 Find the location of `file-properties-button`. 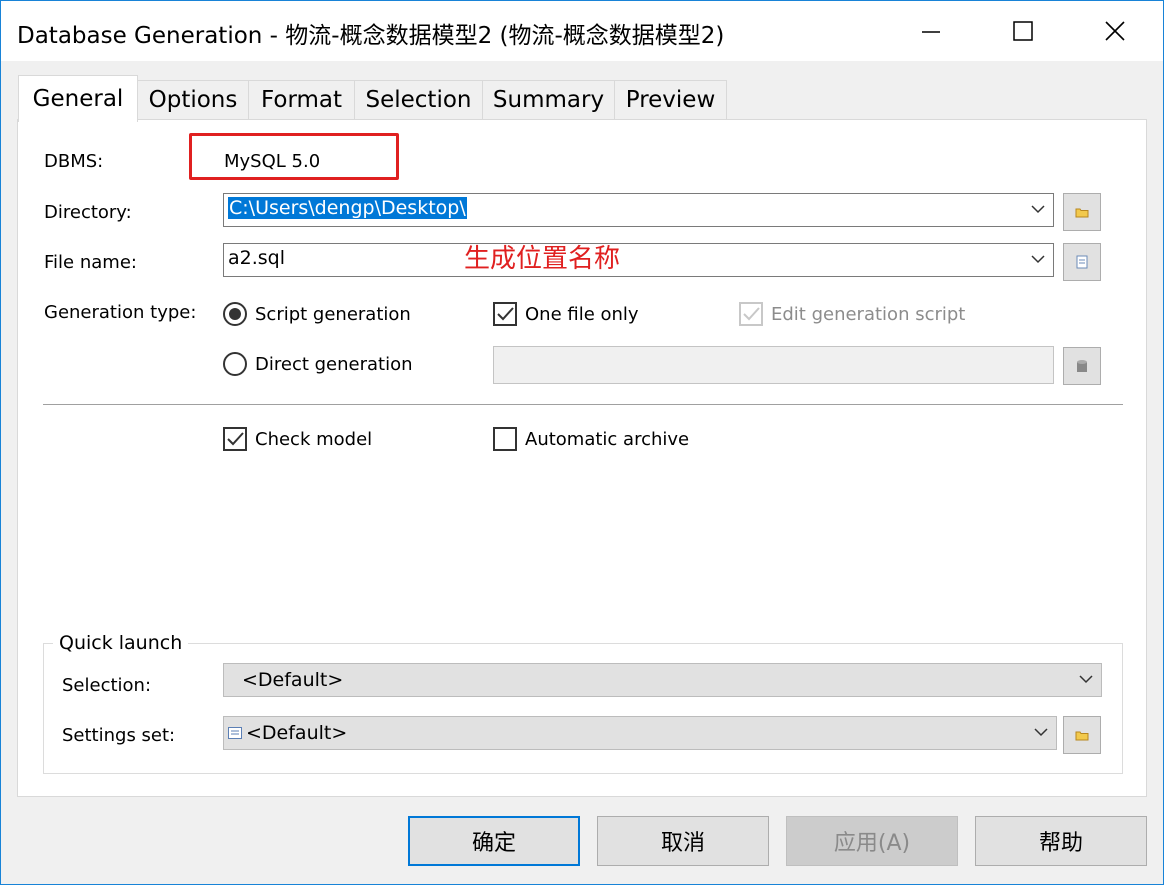

file-properties-button is located at coordinates (1082, 262).